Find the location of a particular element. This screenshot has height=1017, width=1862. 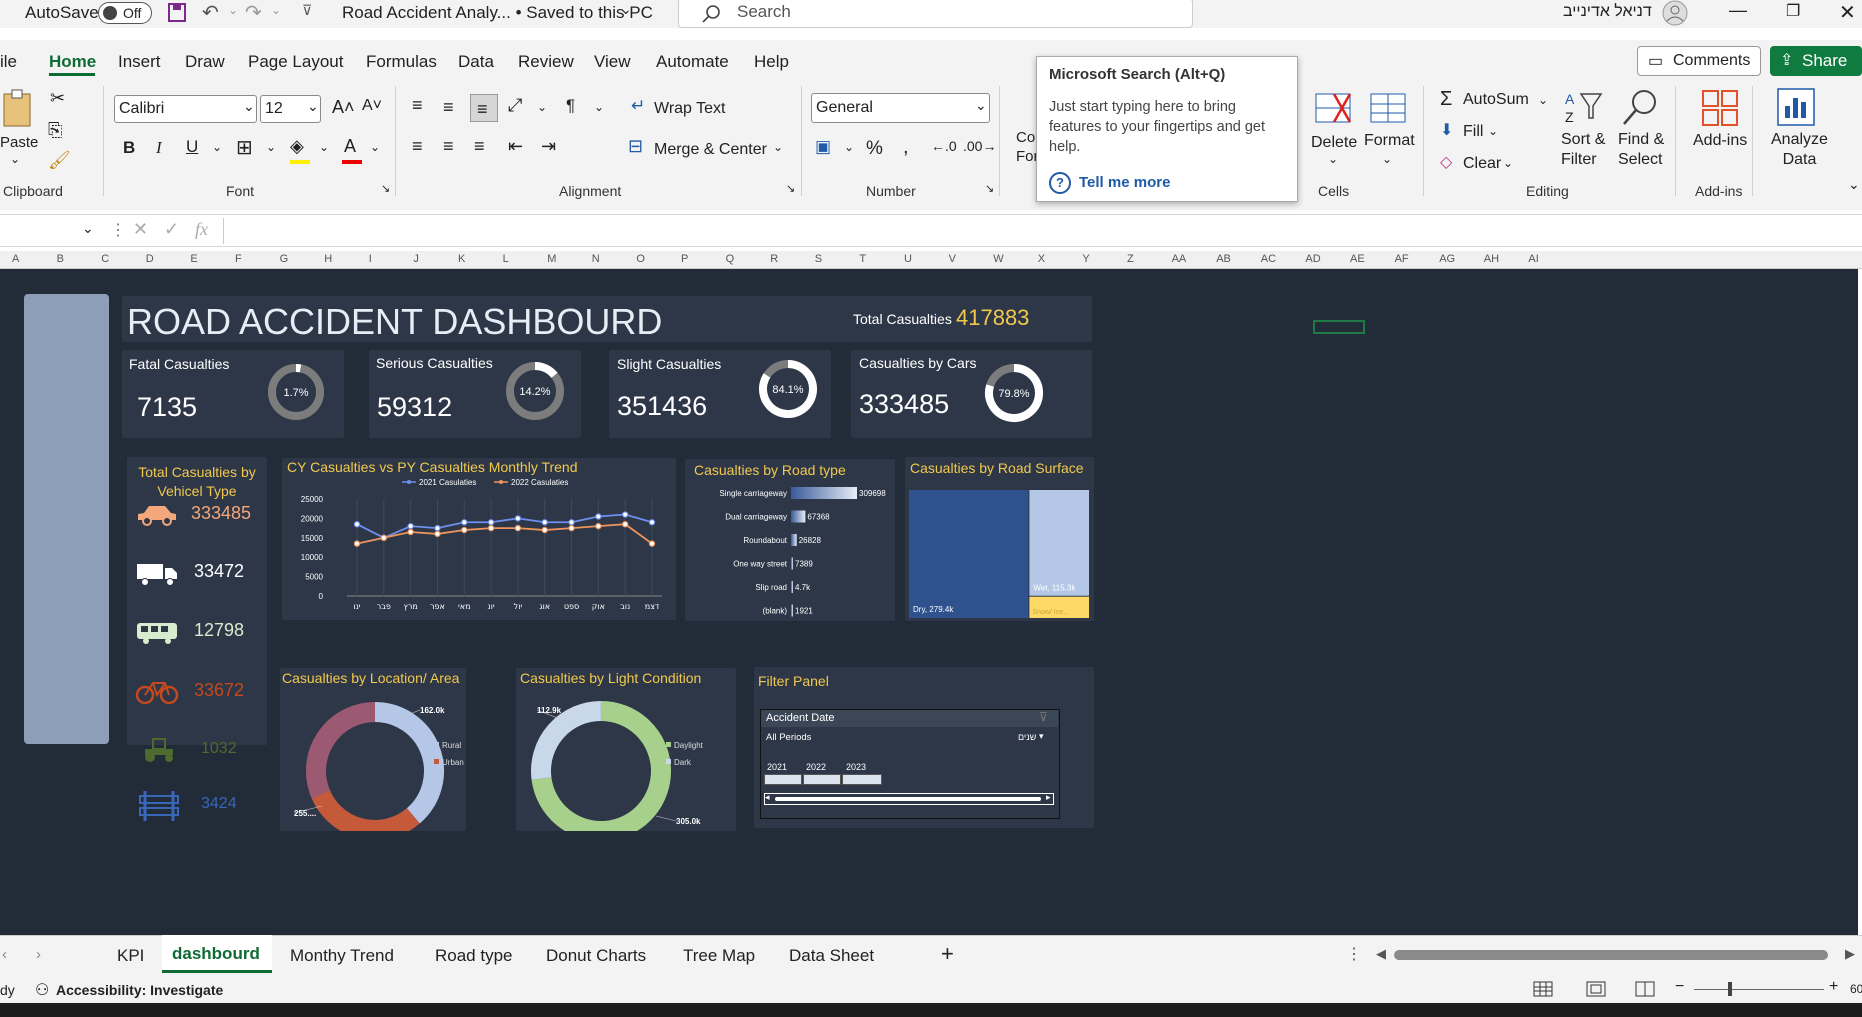

format-button: Format is located at coordinates (1389, 141).